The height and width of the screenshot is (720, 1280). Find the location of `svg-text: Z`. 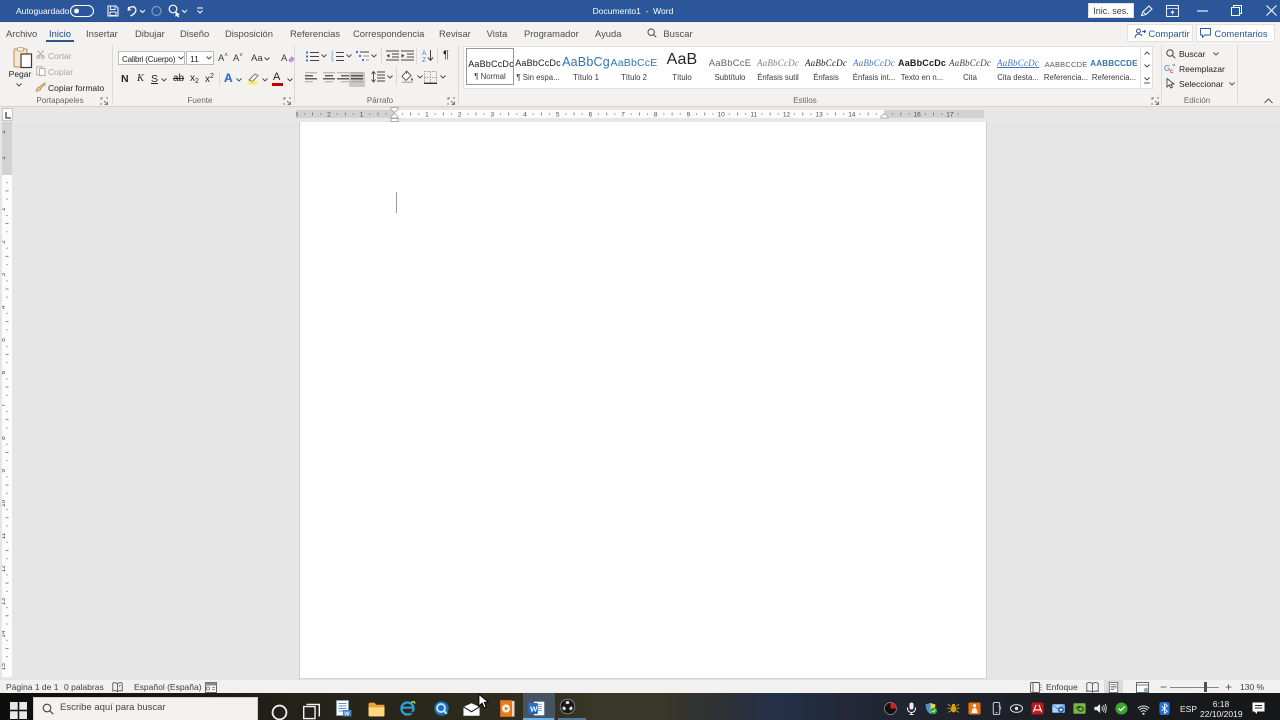

svg-text: Z is located at coordinates (424, 59).